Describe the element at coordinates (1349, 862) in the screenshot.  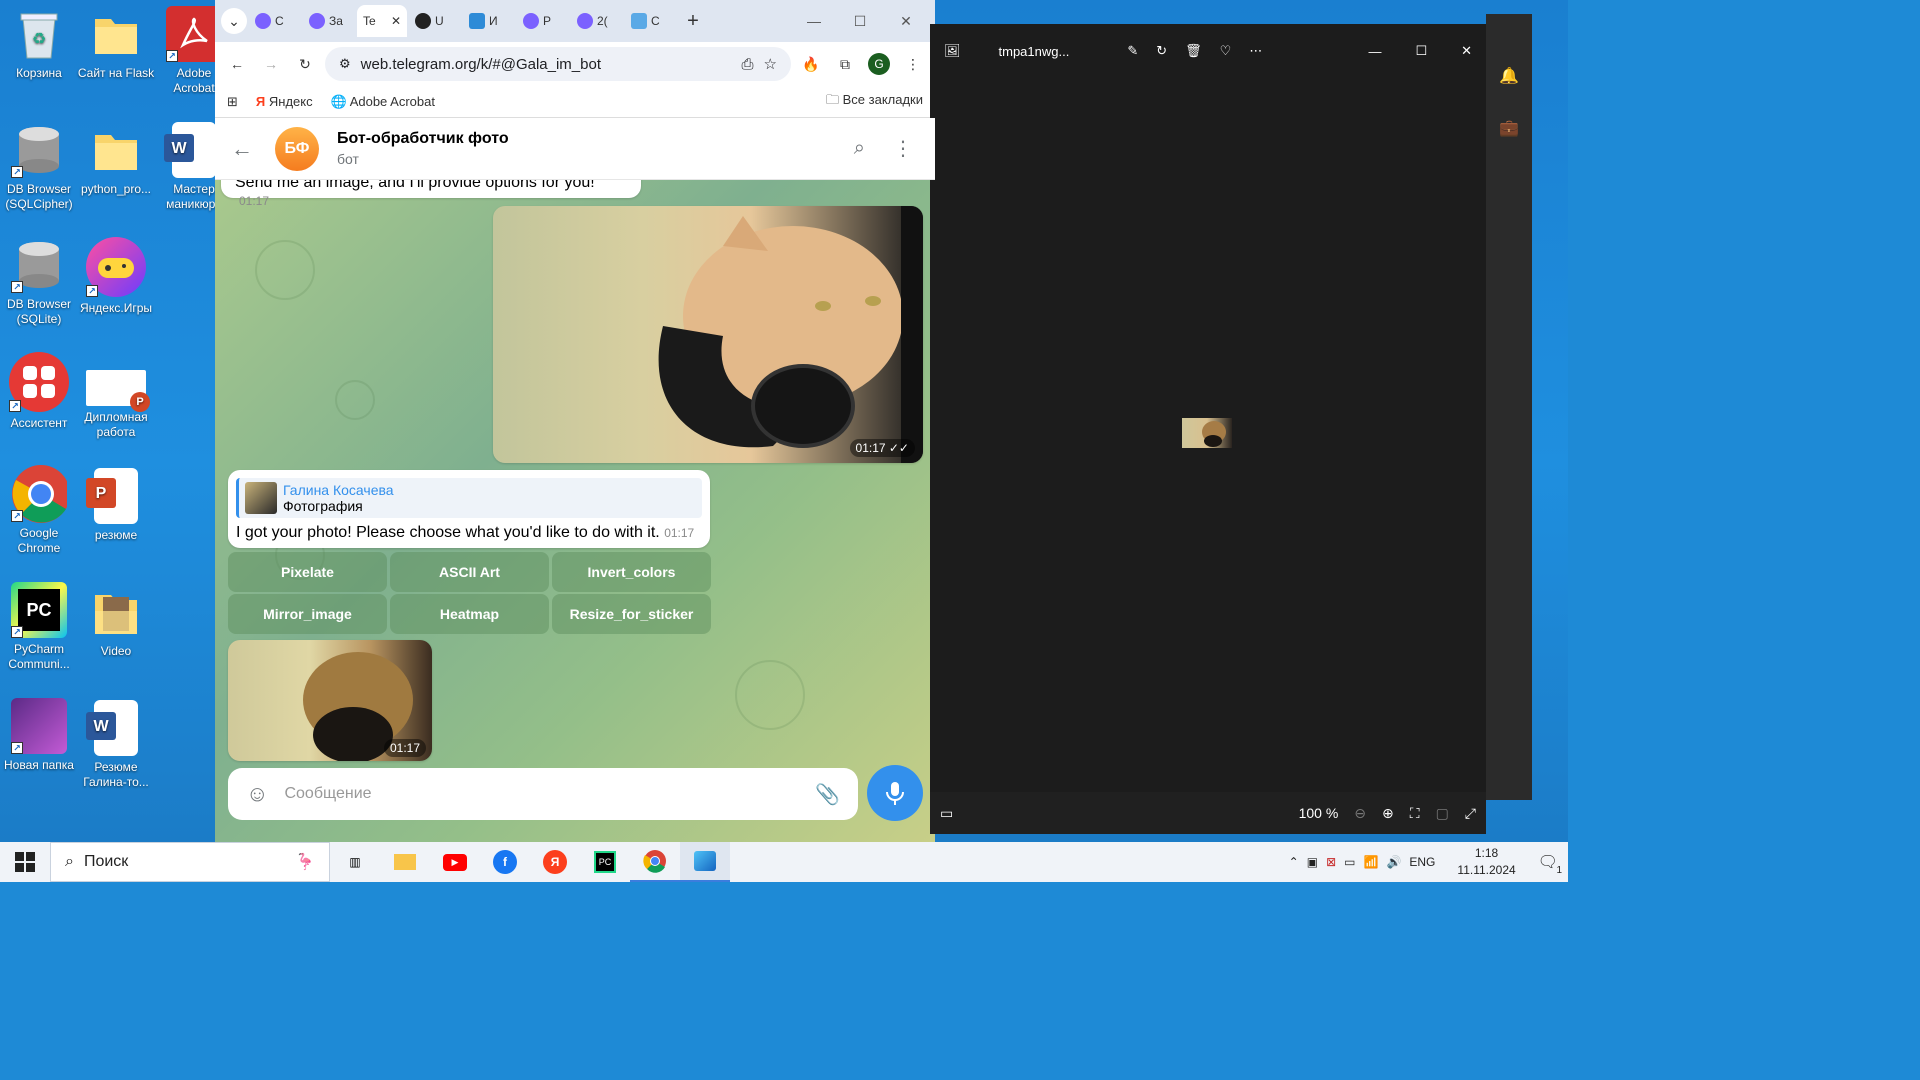
I see `battery-icon: ▭` at that location.